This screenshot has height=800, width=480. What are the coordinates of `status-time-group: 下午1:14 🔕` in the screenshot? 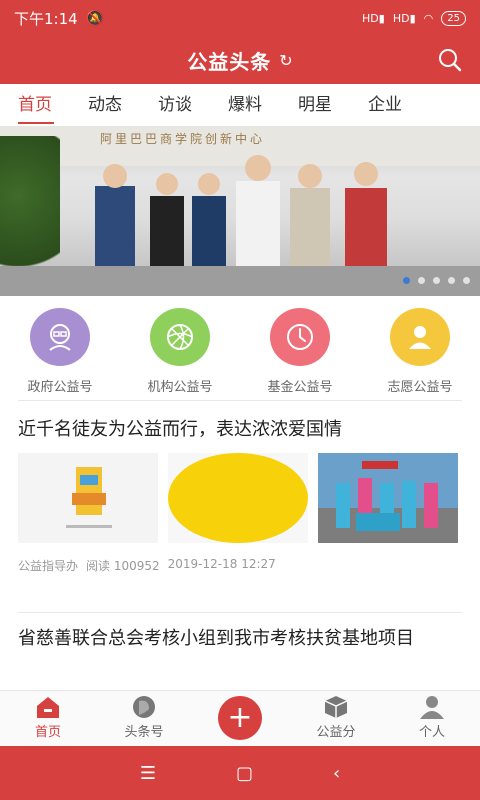 It's located at (59, 18).